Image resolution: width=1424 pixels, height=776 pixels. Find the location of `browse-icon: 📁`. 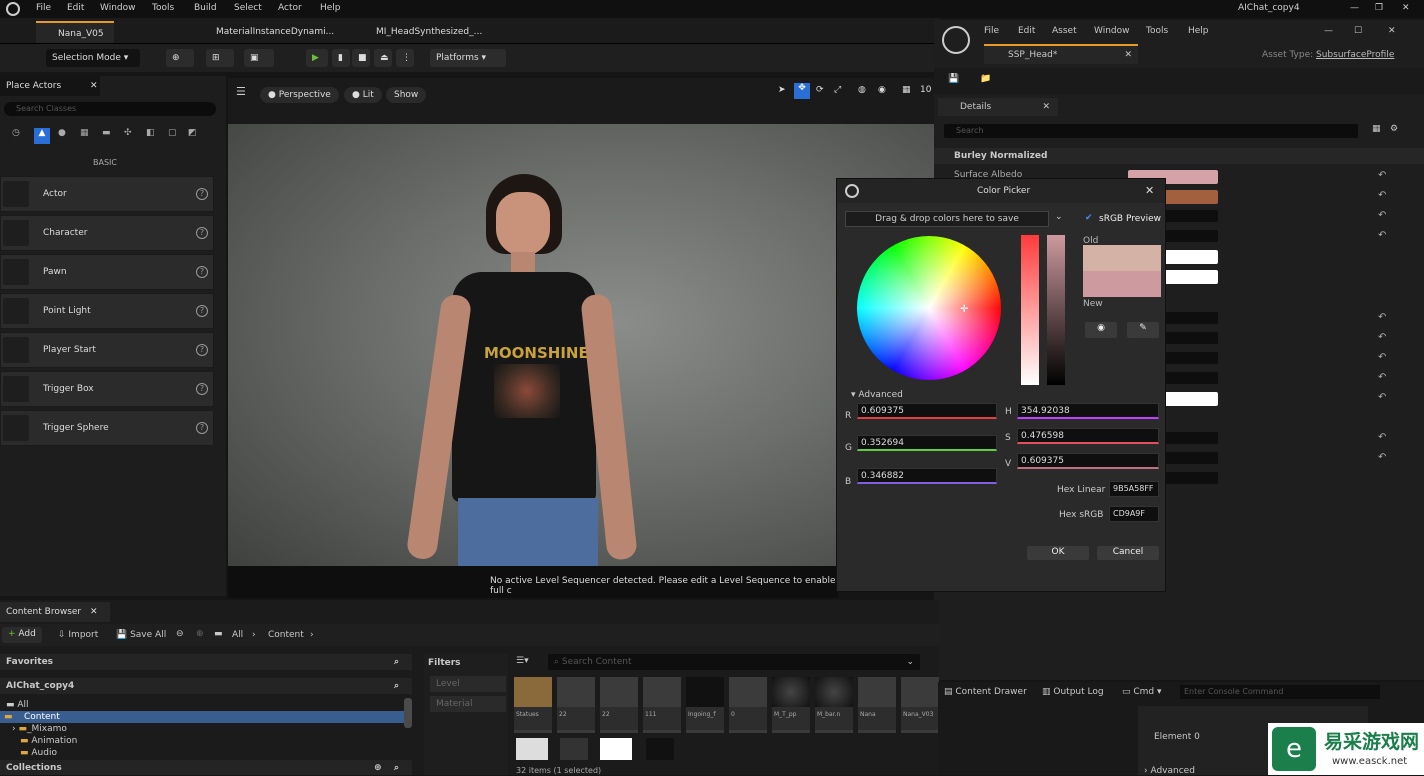

browse-icon: 📁 is located at coordinates (985, 79).